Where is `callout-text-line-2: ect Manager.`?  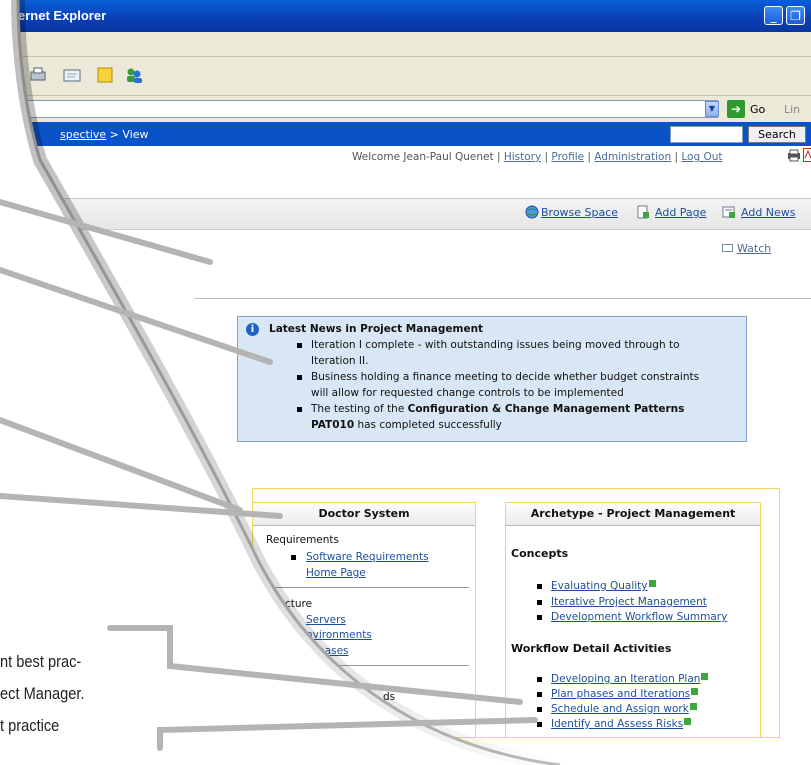 callout-text-line-2: ect Manager. is located at coordinates (42, 693).